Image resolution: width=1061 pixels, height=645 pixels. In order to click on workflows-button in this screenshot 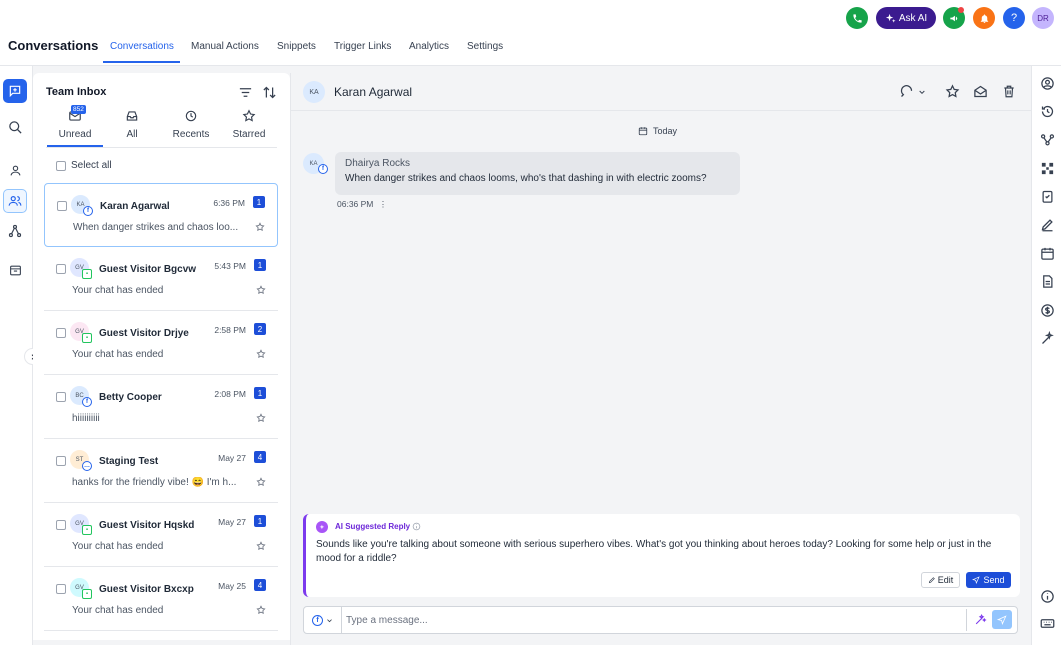, I will do `click(15, 231)`.